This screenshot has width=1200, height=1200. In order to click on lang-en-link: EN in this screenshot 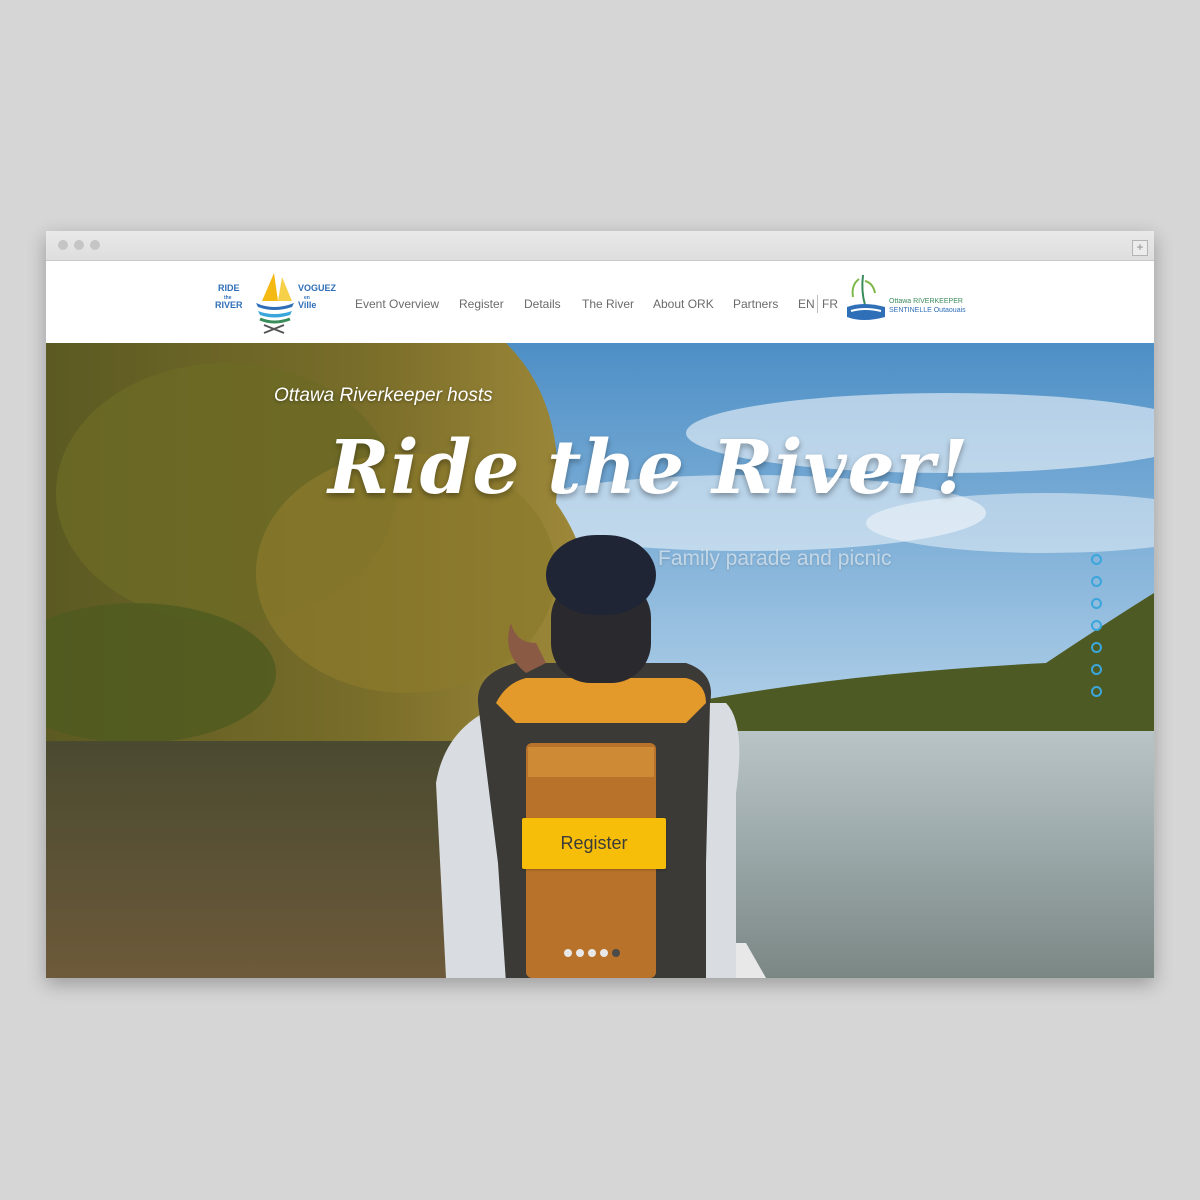, I will do `click(806, 304)`.